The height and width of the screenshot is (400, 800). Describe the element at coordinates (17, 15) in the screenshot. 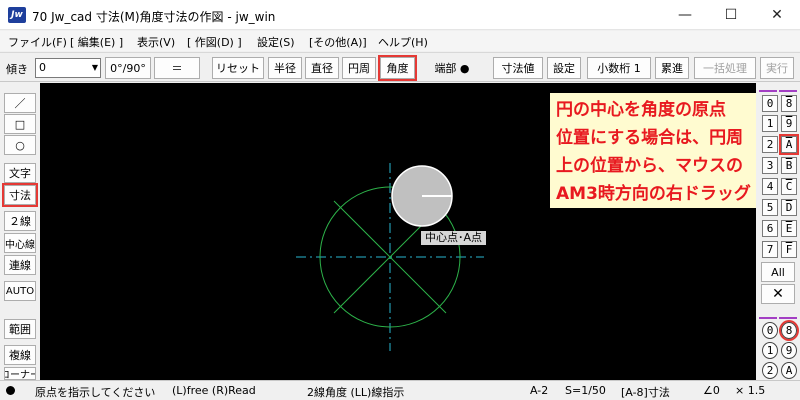

I see `app-icon: Jw` at that location.